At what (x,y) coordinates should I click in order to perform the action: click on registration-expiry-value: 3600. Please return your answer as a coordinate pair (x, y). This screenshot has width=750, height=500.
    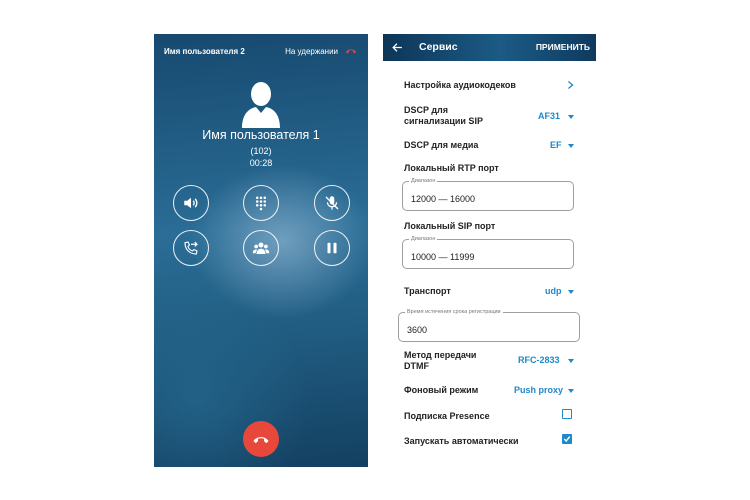
    Looking at the image, I should click on (417, 330).